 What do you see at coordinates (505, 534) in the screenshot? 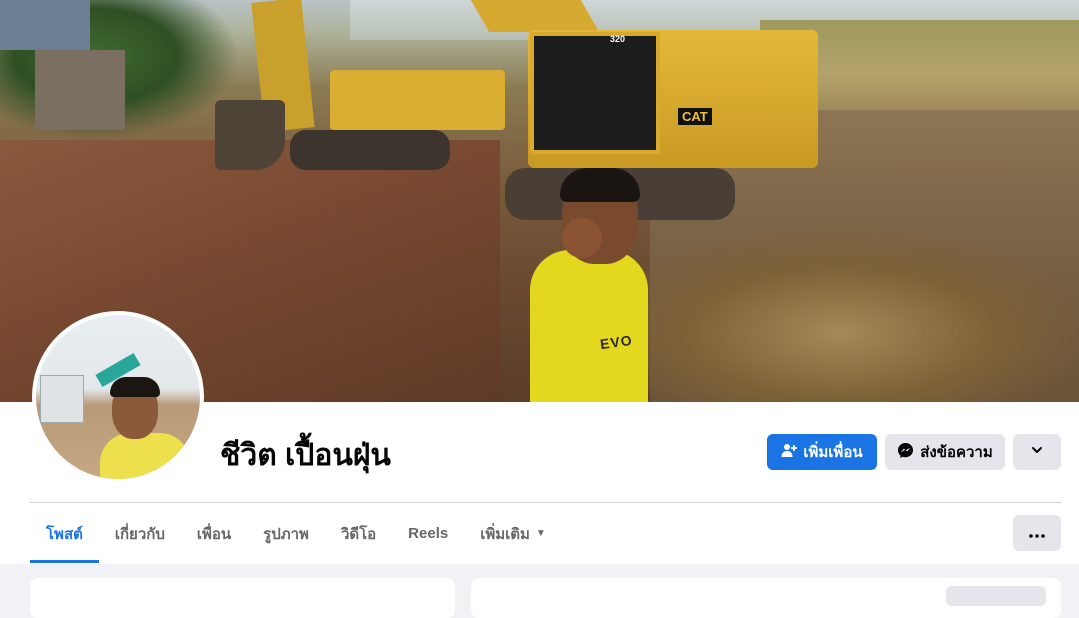
I see `tab-label: เพิ่มเติม` at bounding box center [505, 534].